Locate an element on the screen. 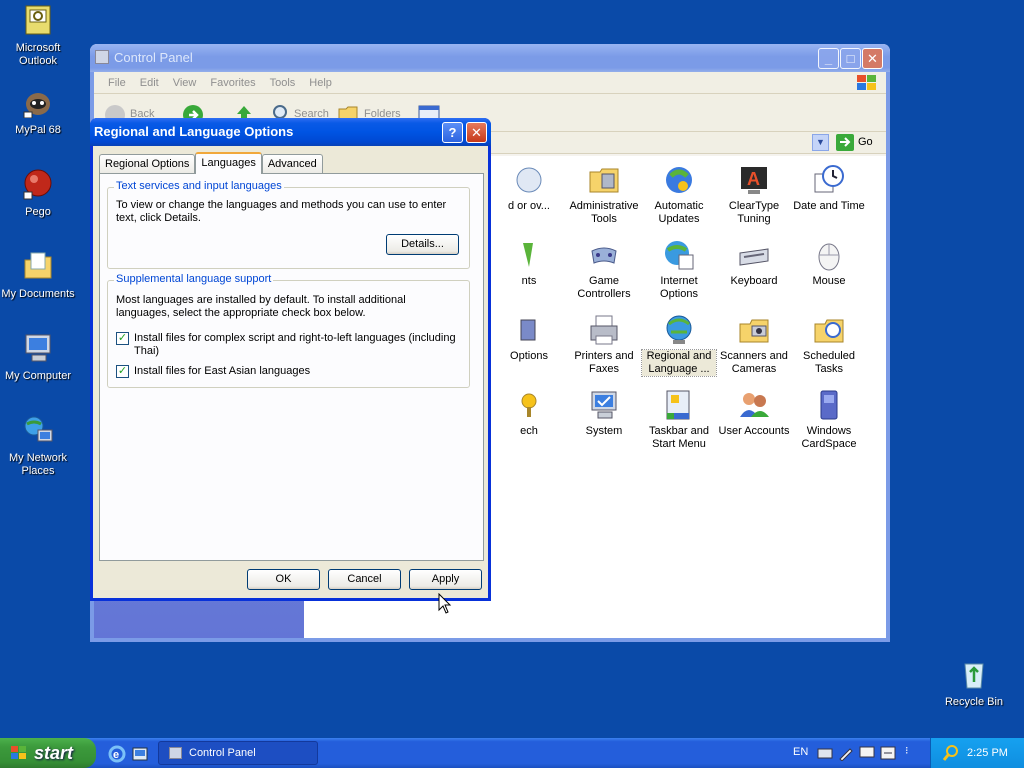 The image size is (1024, 768). dialog-title: Regional and Language Options is located at coordinates (194, 131).